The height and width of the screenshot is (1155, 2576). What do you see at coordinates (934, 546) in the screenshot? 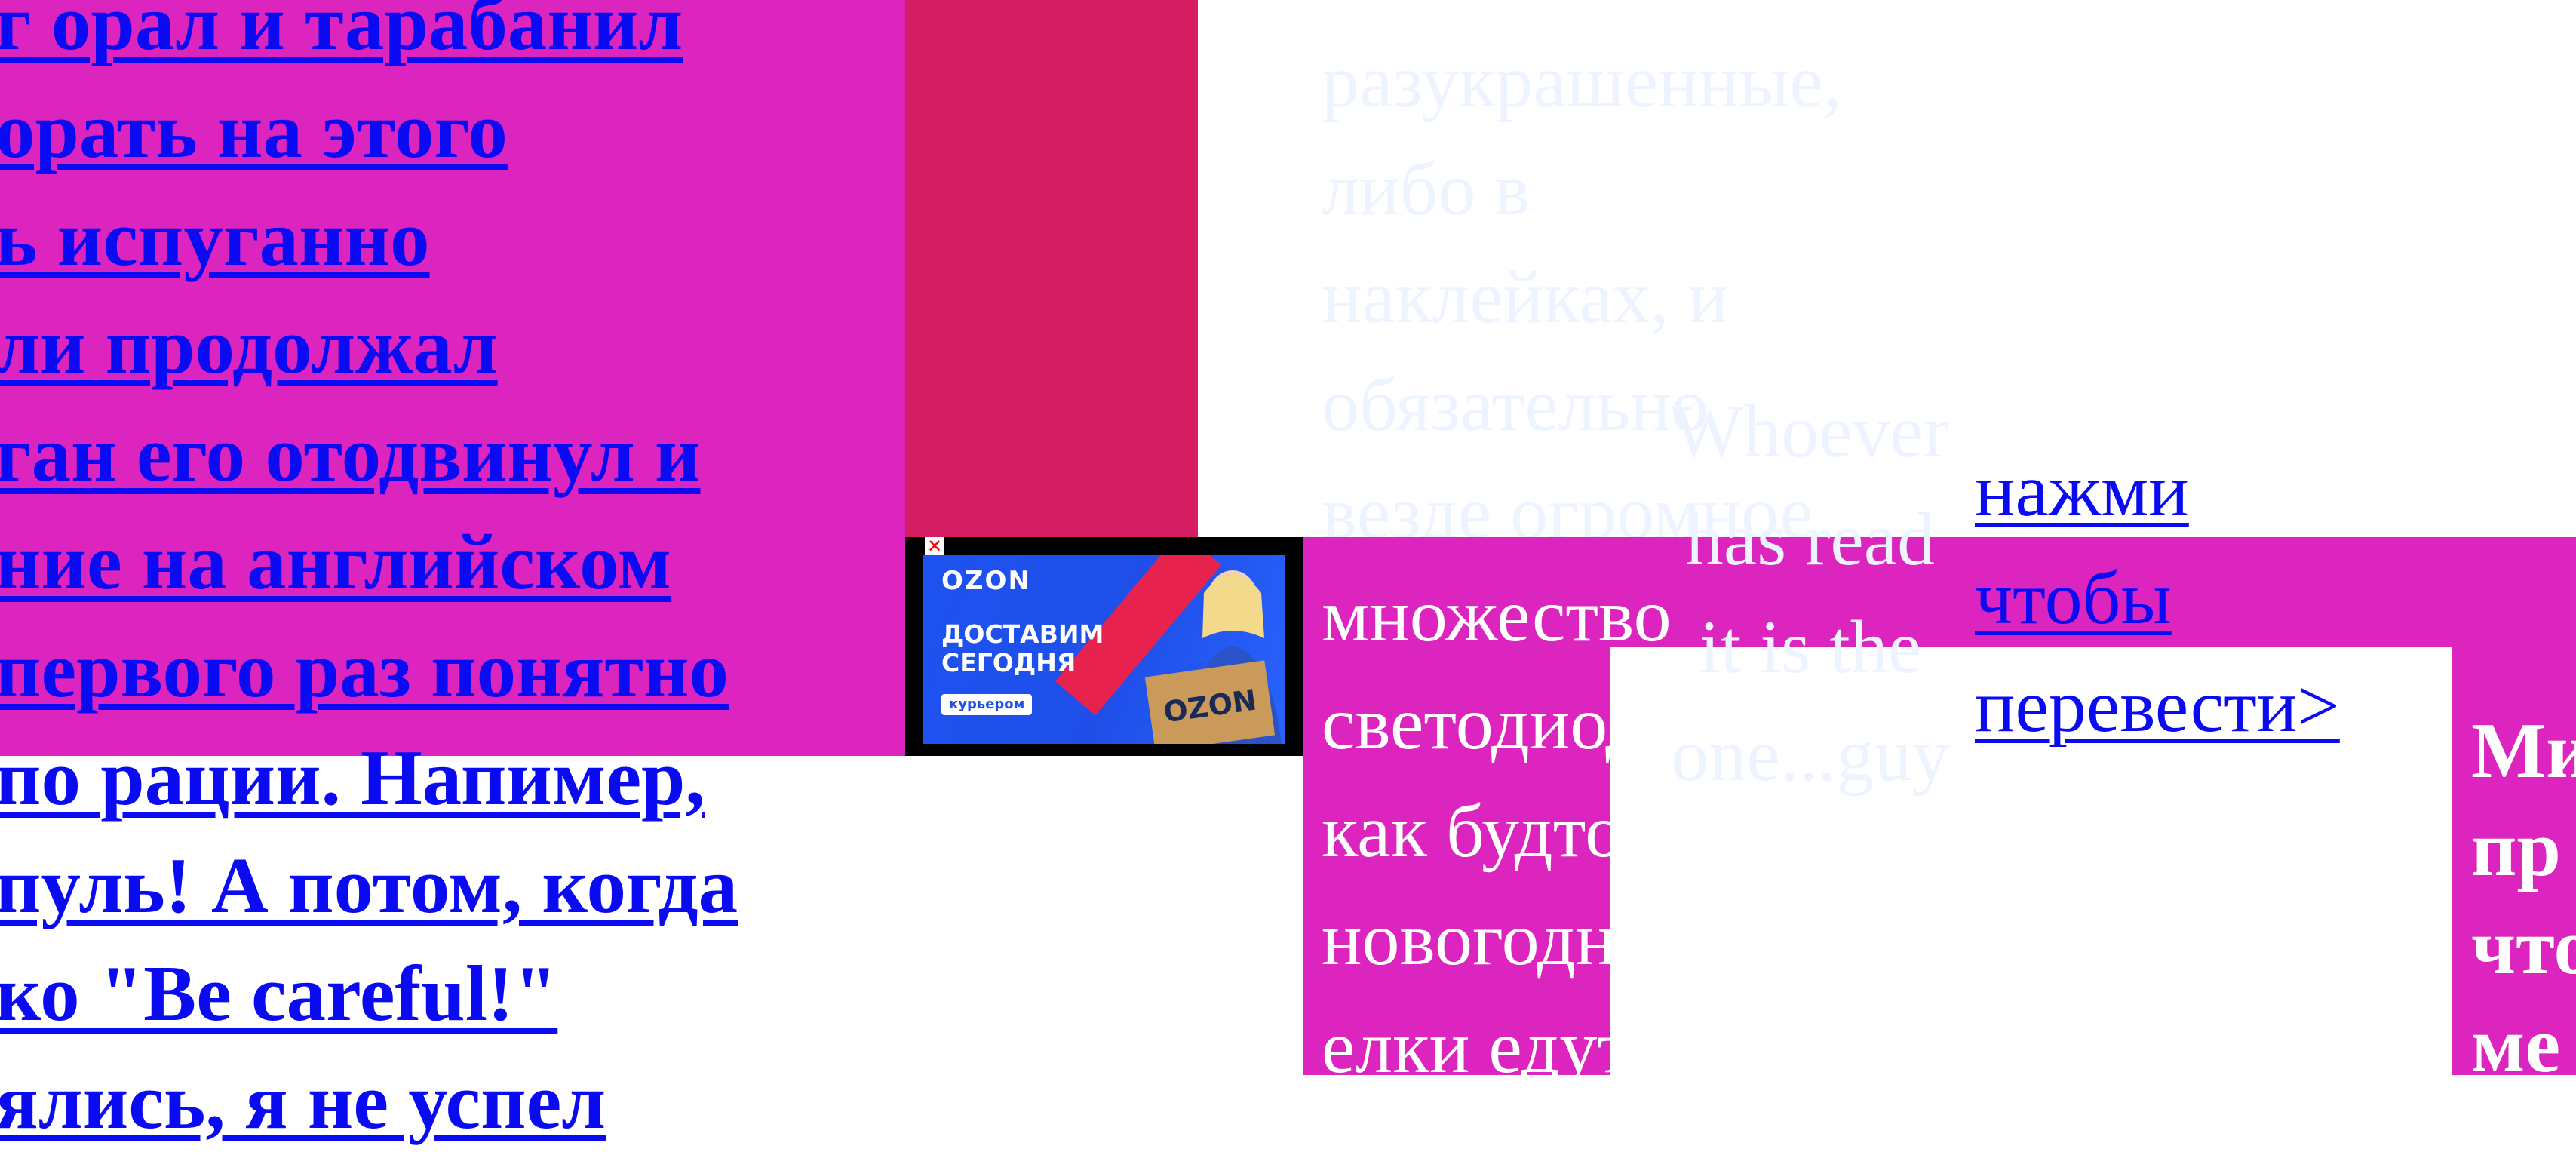
I see `ad-close-icon: ✕` at bounding box center [934, 546].